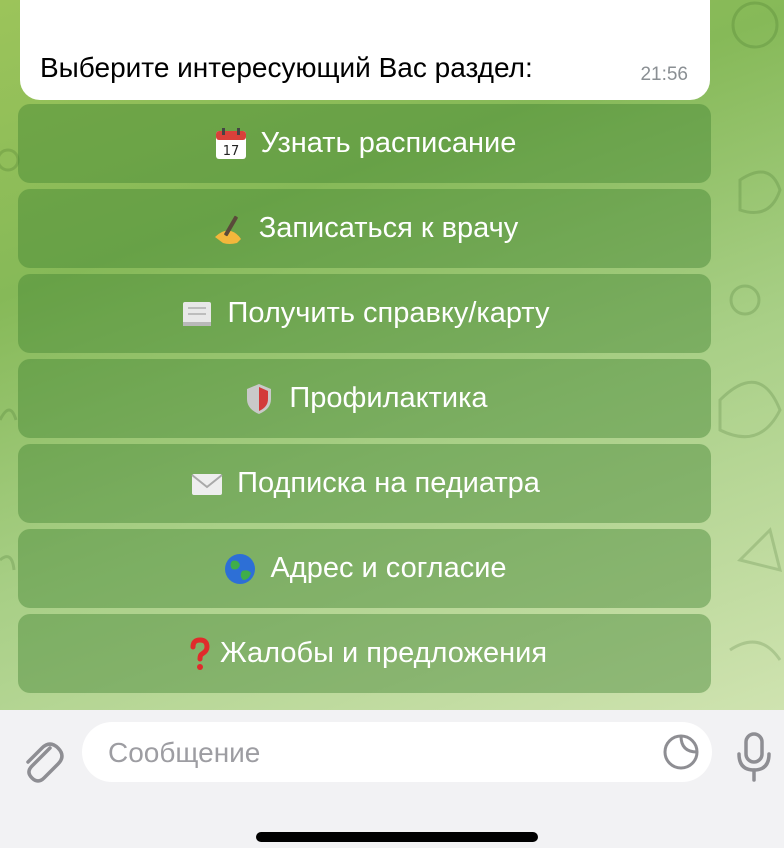  What do you see at coordinates (42, 761) in the screenshot?
I see `paperclip-icon` at bounding box center [42, 761].